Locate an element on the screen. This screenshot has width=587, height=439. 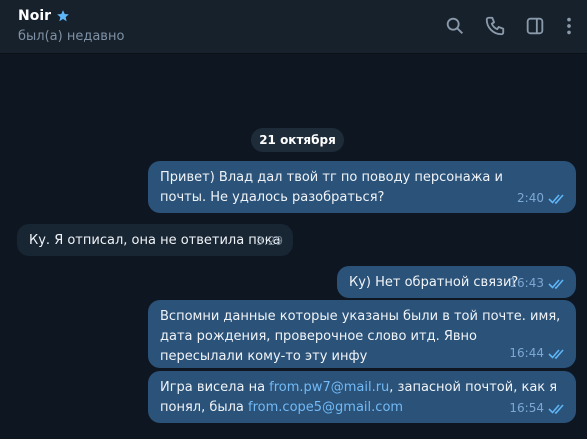
search-icon is located at coordinates (455, 26).